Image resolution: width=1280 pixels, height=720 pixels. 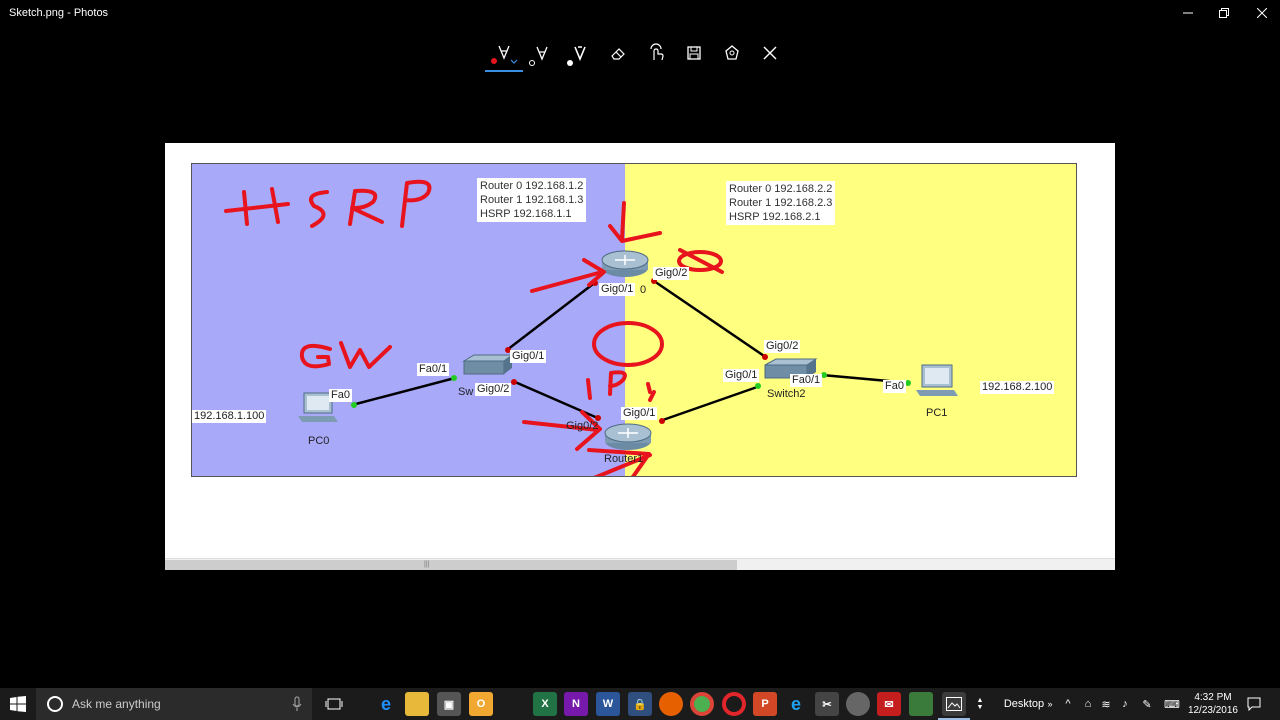 I want to click on touch-writing-tool, so click(x=656, y=53).